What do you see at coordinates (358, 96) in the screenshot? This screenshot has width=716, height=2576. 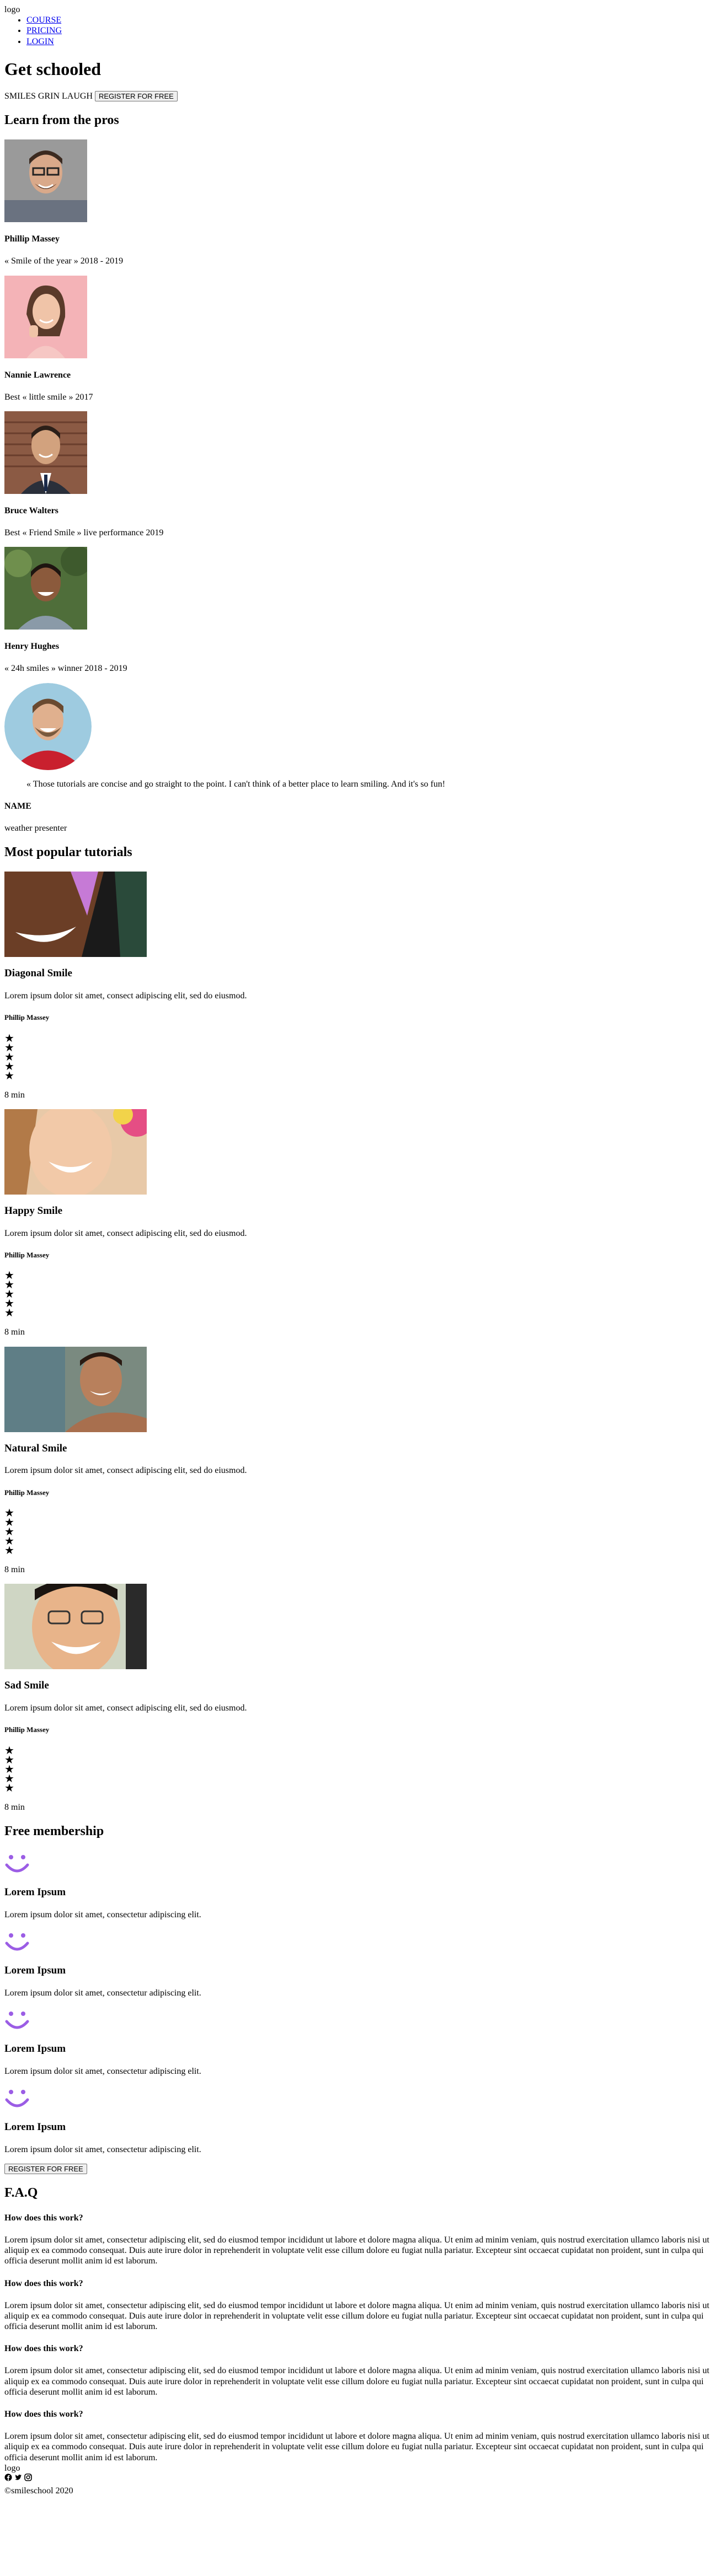 I see `hero-tagline-row: SMILES GRIN LAUGH REGISTER FOR FREE` at bounding box center [358, 96].